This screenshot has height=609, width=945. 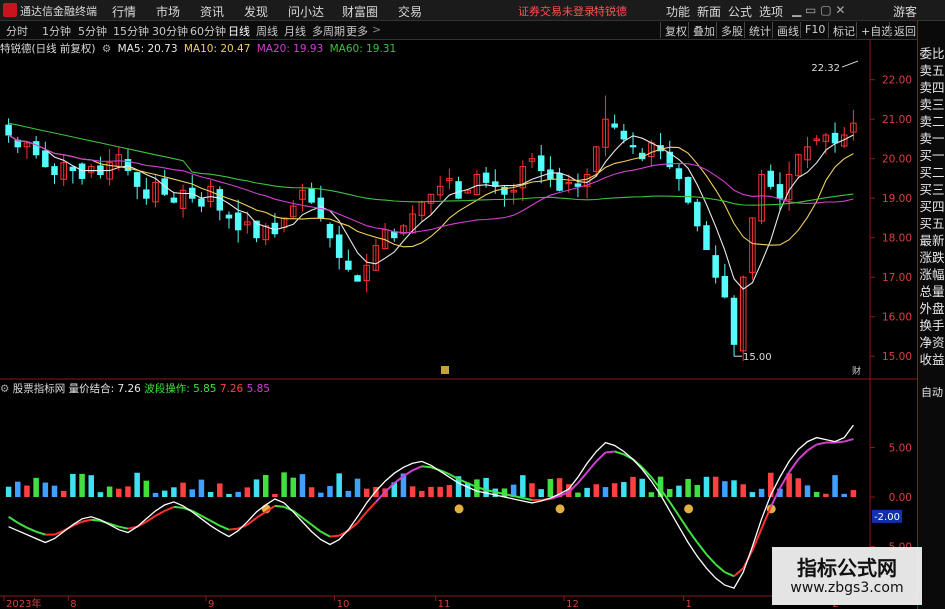 I want to click on side-panel-item: 总量, so click(x=931, y=291).